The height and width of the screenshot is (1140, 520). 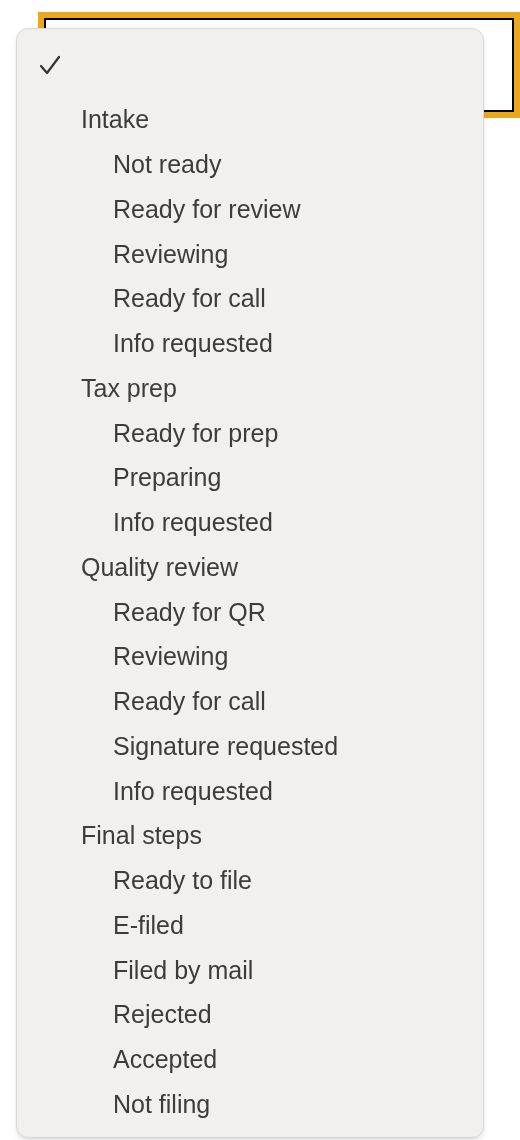 What do you see at coordinates (141, 836) in the screenshot?
I see `group-label: Final steps` at bounding box center [141, 836].